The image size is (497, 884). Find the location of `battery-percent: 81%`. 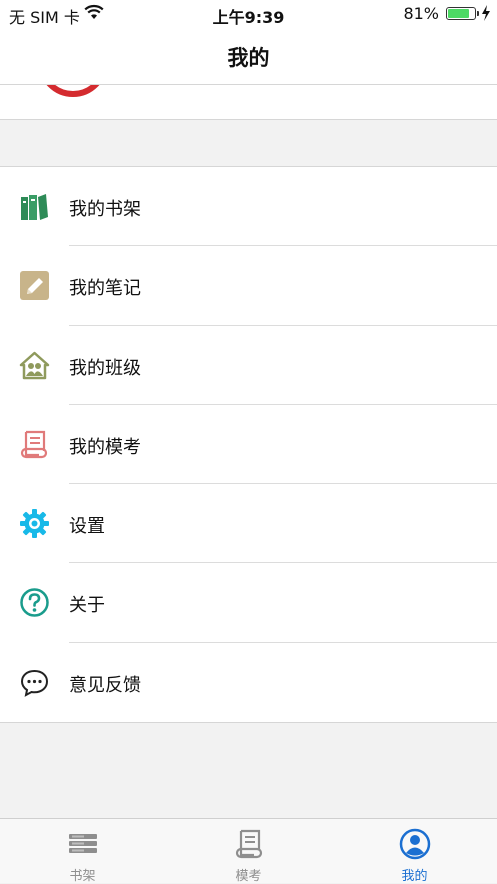

battery-percent: 81% is located at coordinates (421, 13).